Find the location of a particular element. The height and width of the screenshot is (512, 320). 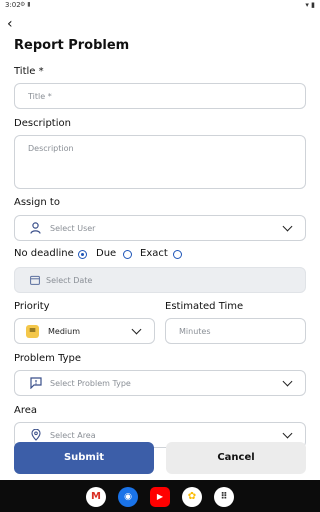

app-dock: M ◉ ▶ ✿ ⠿ is located at coordinates (160, 496).